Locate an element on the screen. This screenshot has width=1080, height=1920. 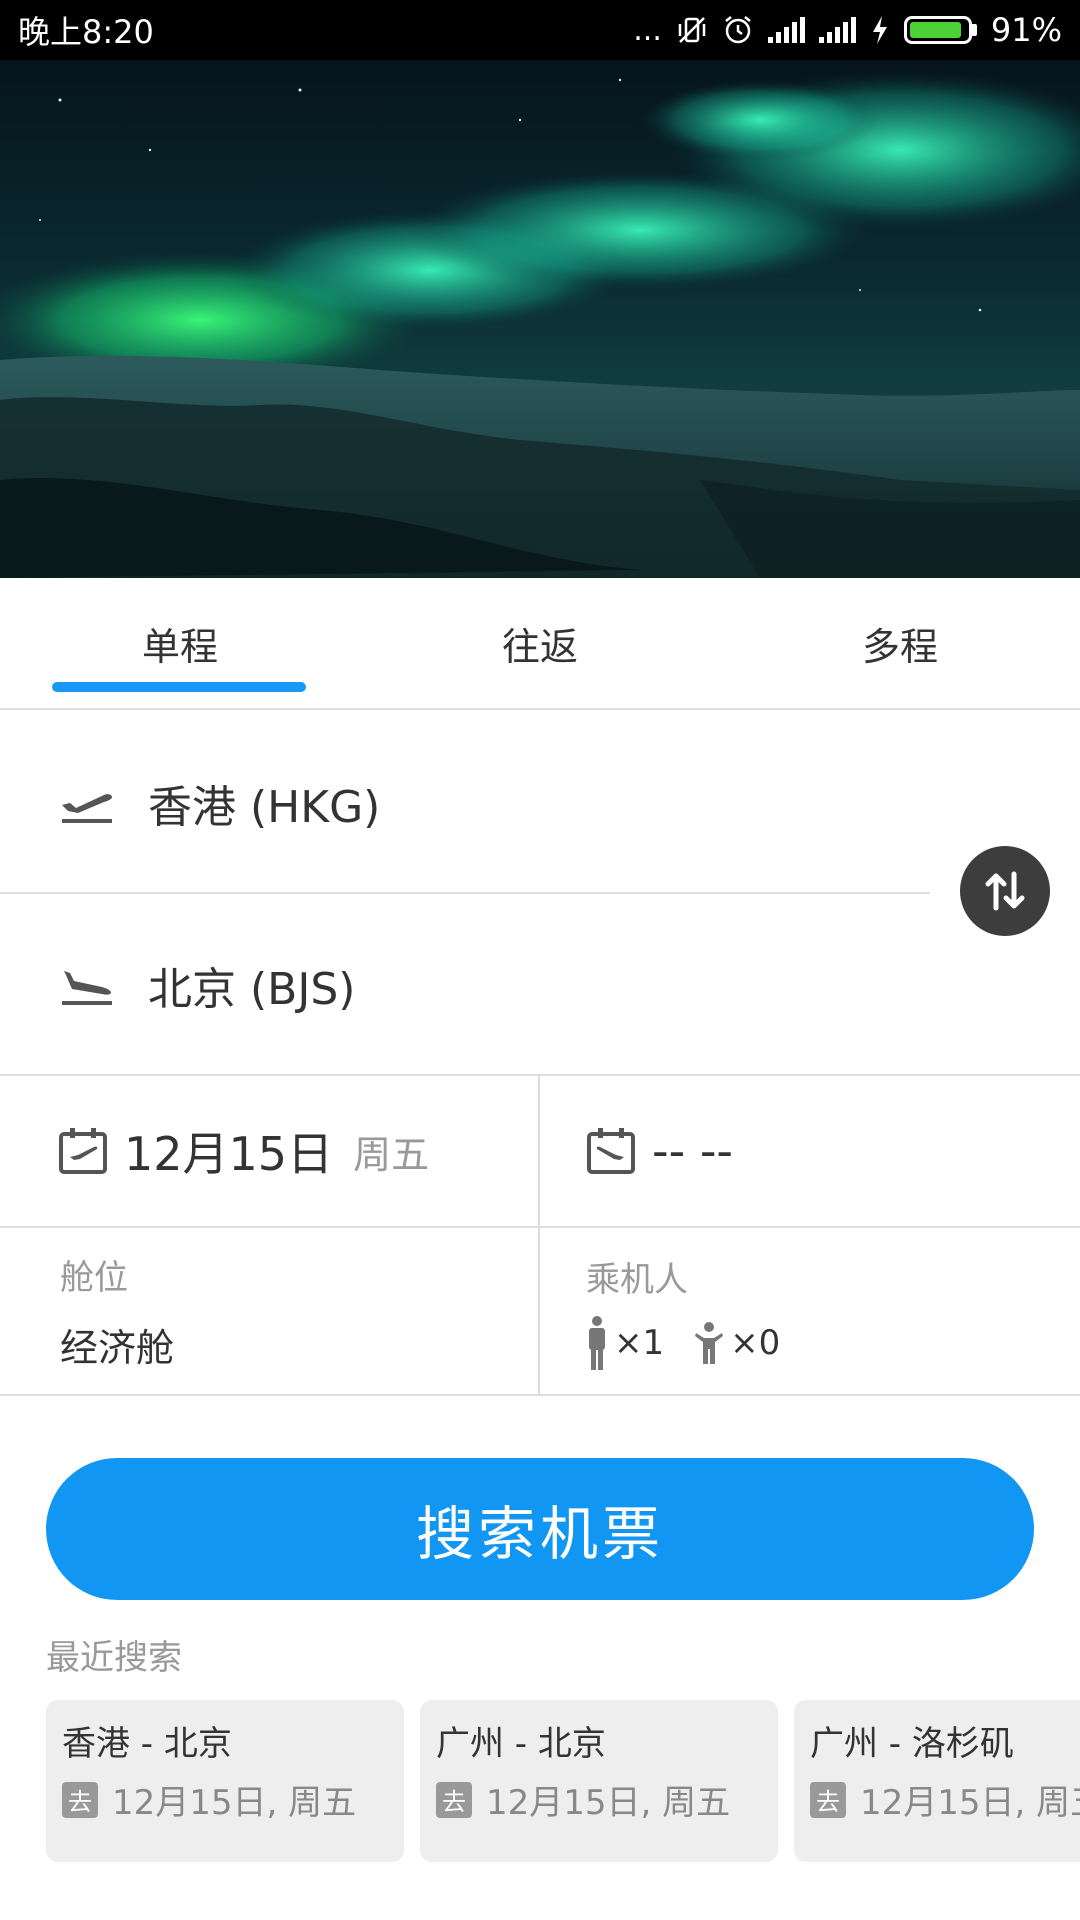
takeoff-icon is located at coordinates (87, 808).